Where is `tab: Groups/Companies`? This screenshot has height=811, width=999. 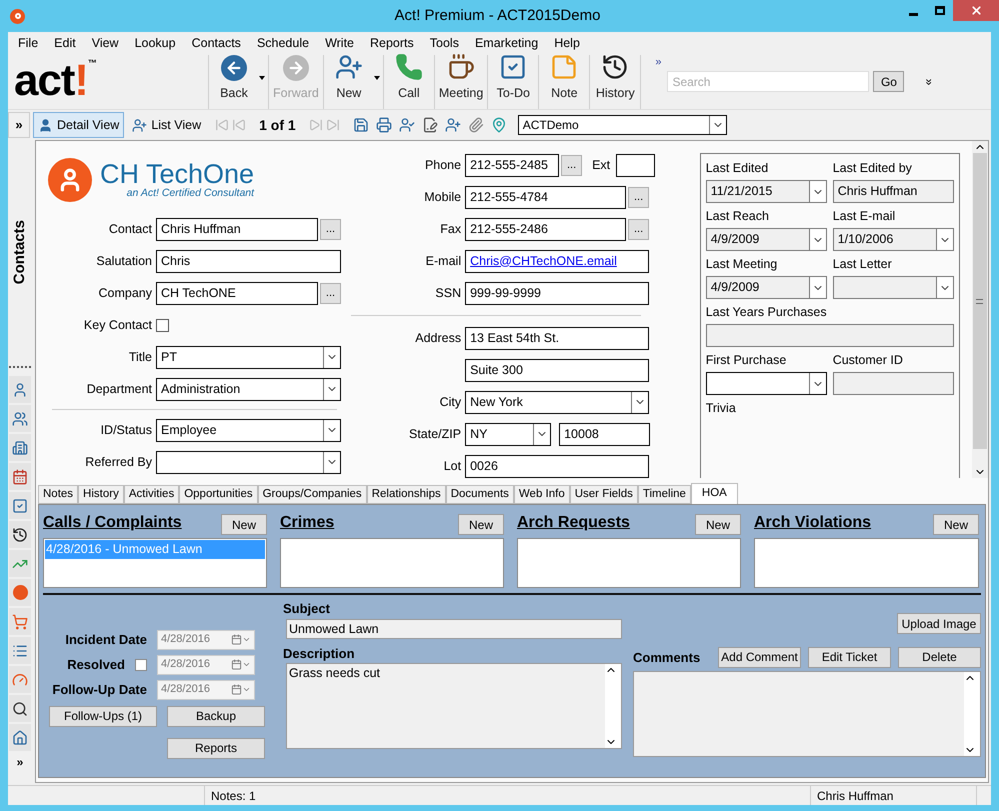 tab: Groups/Companies is located at coordinates (312, 494).